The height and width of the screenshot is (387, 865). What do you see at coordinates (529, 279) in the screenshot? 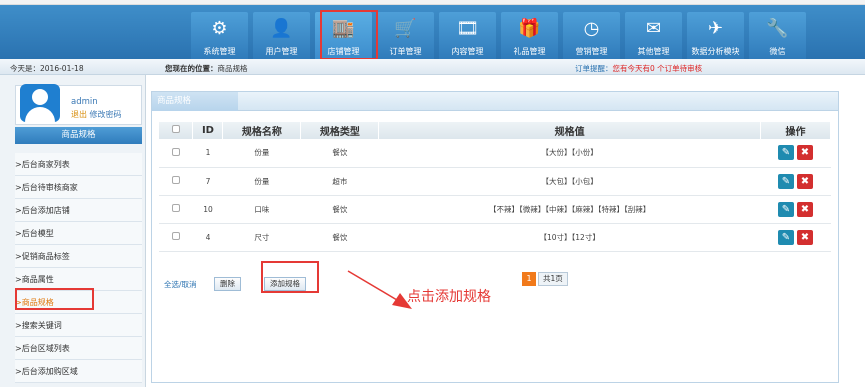
I see `page-current: 1` at bounding box center [529, 279].